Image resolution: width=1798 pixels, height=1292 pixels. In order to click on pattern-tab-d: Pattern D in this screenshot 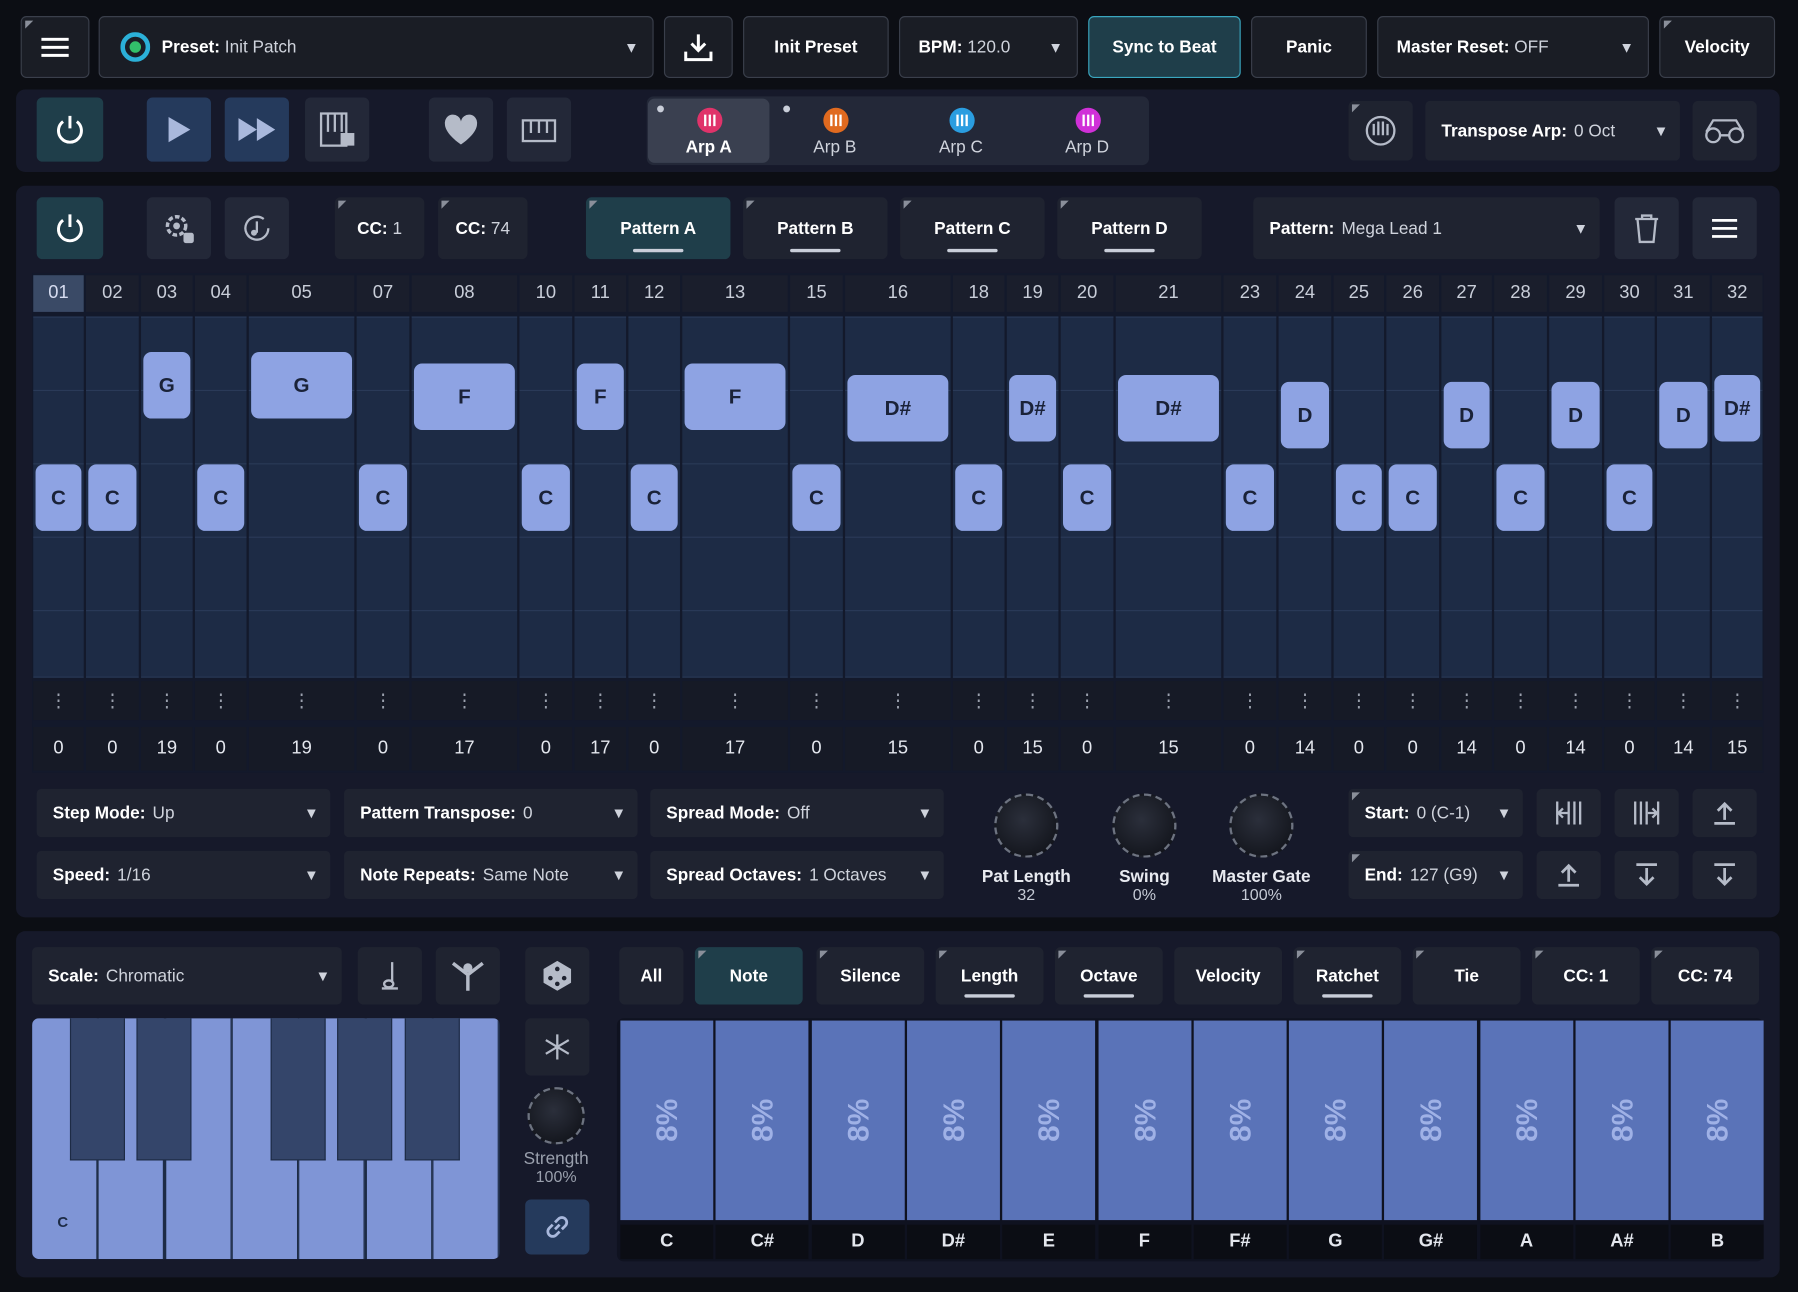, I will do `click(1129, 228)`.